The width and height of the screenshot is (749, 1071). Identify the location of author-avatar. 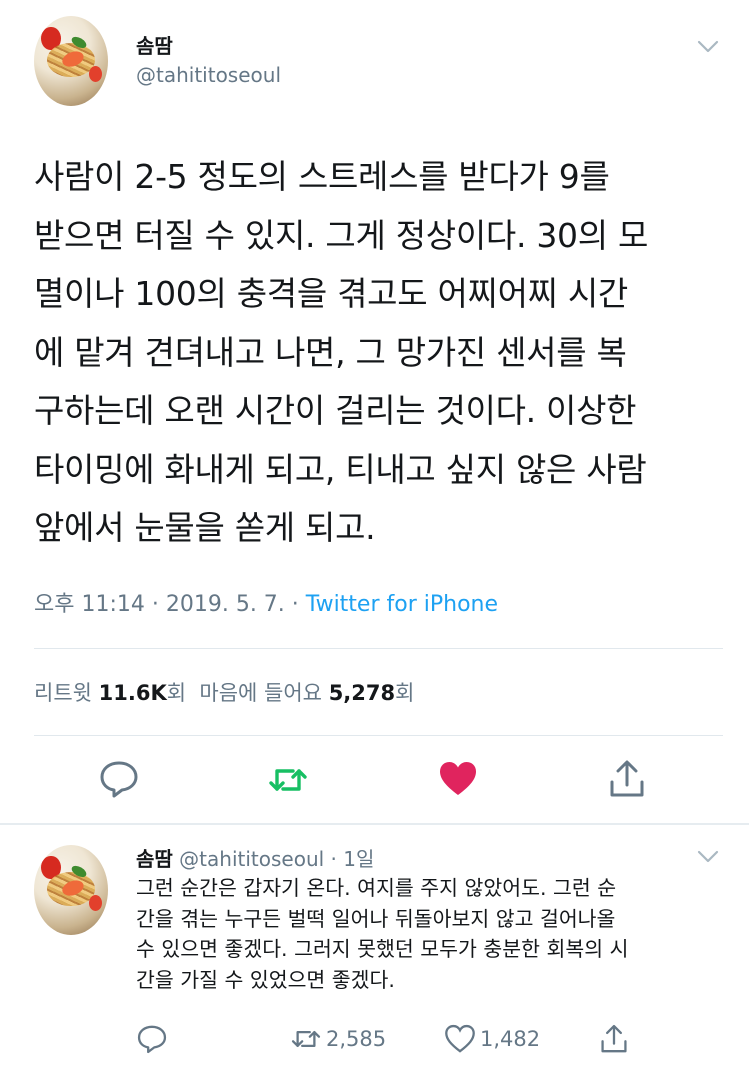
(71, 61).